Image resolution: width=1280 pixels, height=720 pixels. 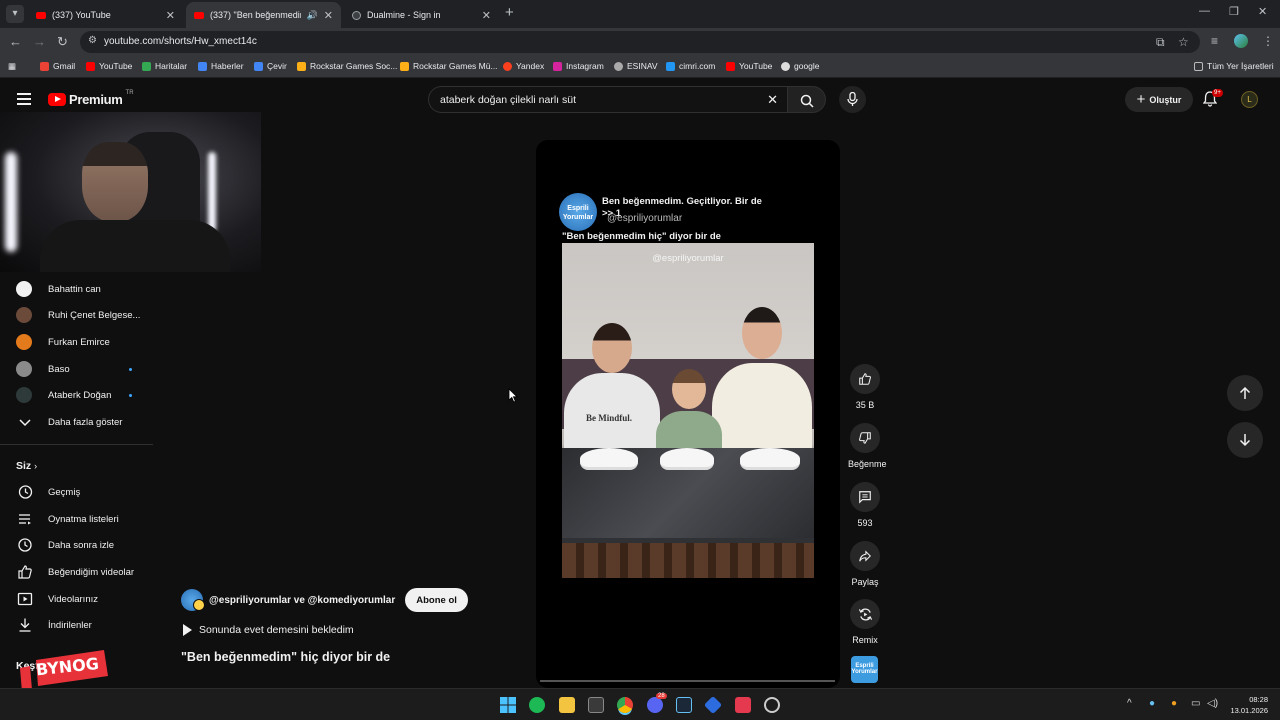 What do you see at coordinates (75, 492) in the screenshot?
I see `sidebar-item-history: Geçmiş` at bounding box center [75, 492].